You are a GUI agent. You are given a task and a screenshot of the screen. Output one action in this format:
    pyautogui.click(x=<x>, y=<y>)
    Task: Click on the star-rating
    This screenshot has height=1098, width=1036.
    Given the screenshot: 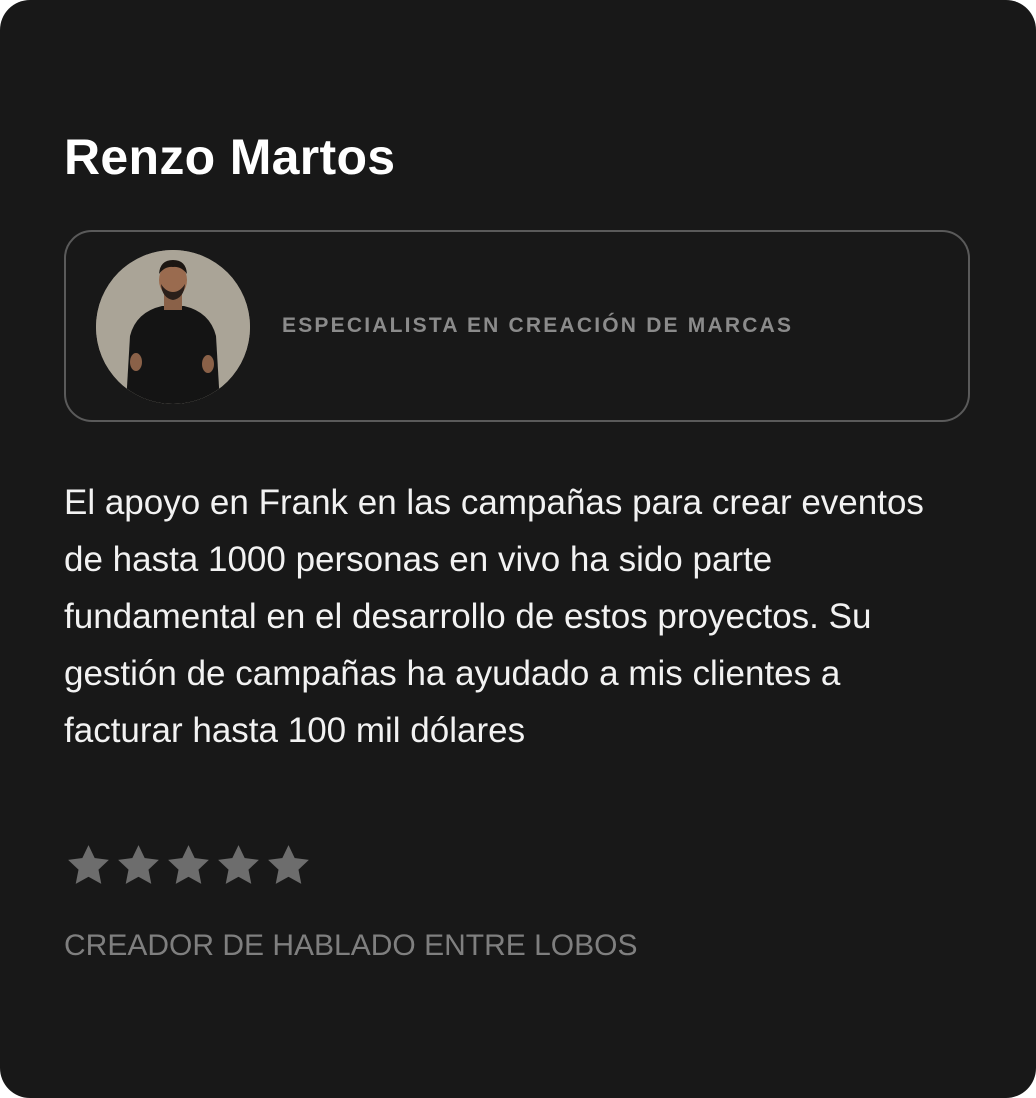 What is the action you would take?
    pyautogui.click(x=188, y=866)
    